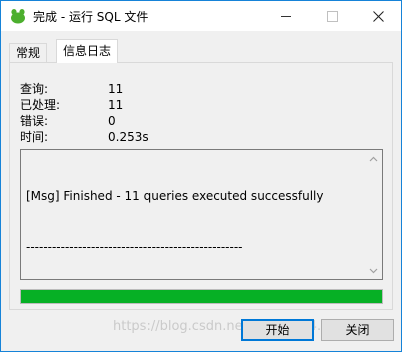 The image size is (402, 352). What do you see at coordinates (373, 214) in the screenshot?
I see `log-scrollbar` at bounding box center [373, 214].